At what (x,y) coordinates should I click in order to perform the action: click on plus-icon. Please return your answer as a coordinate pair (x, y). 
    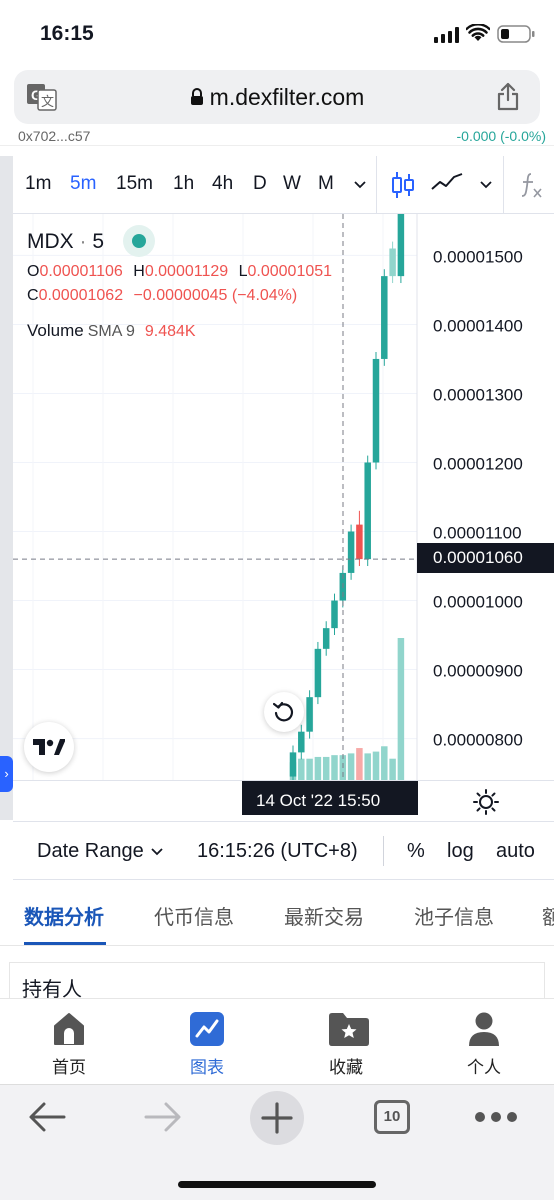
    Looking at the image, I should click on (277, 1118).